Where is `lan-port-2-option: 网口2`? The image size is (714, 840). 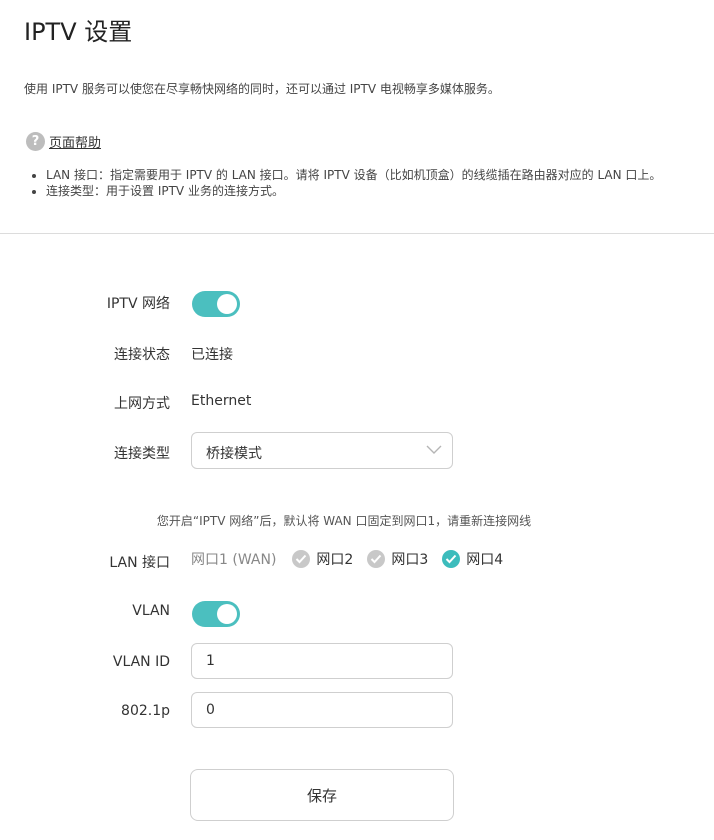 lan-port-2-option: 网口2 is located at coordinates (322, 559).